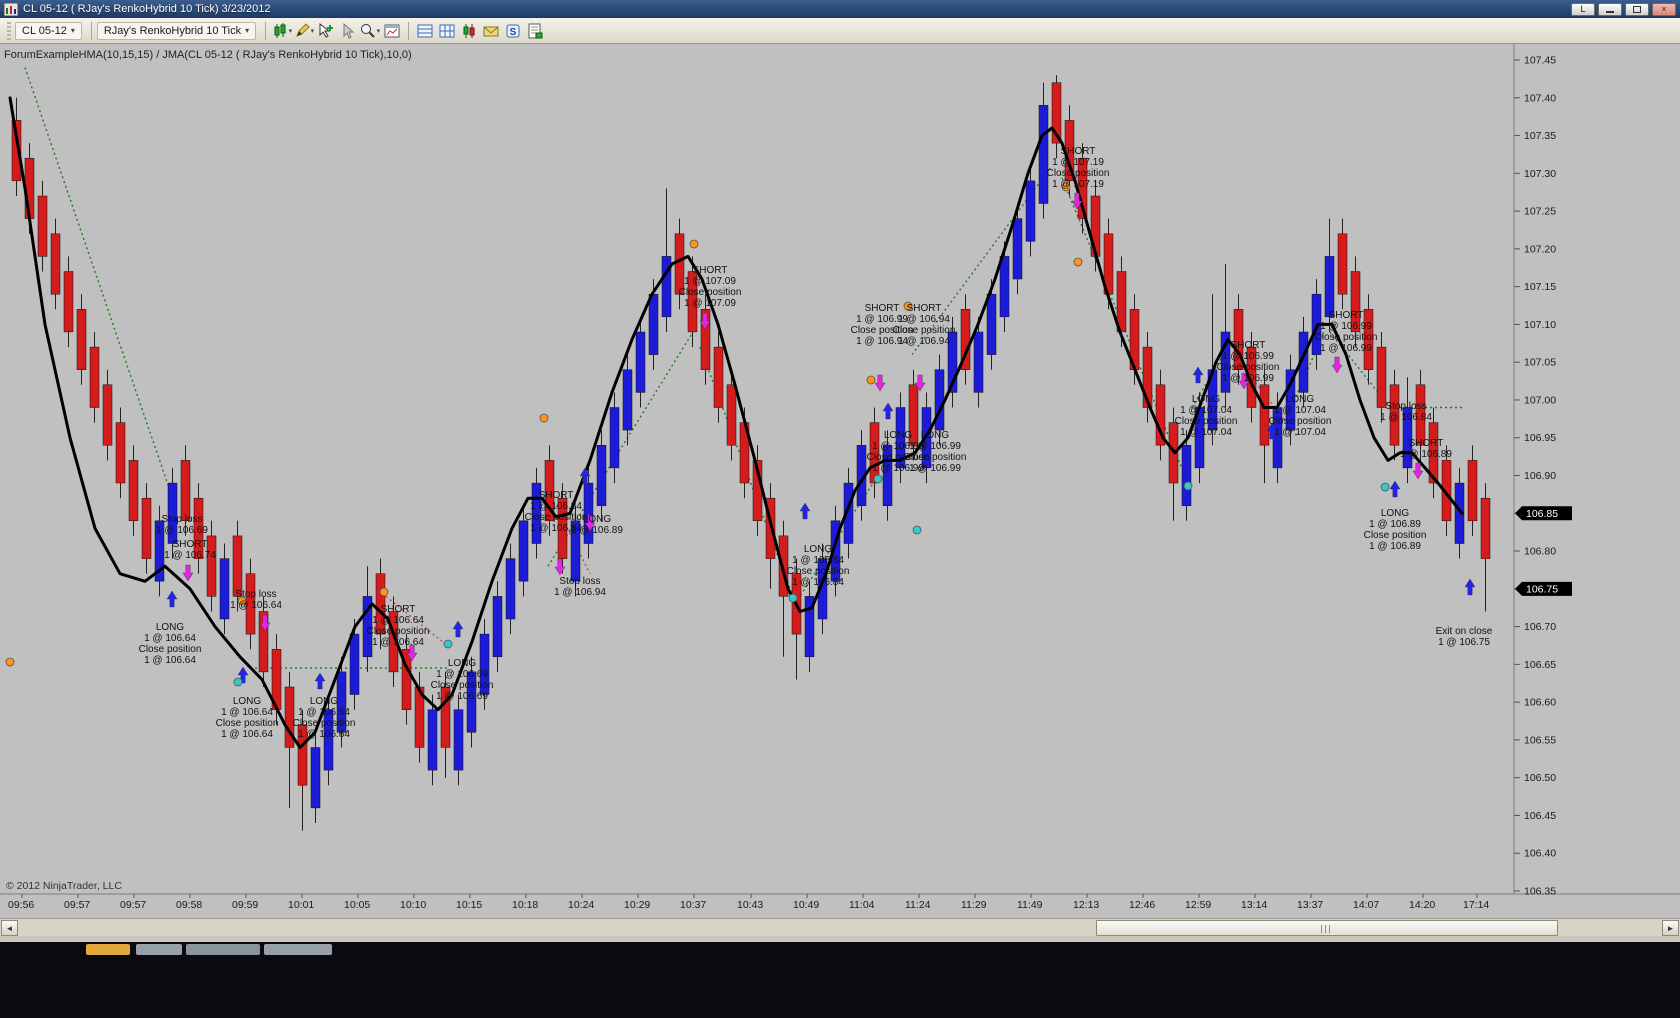  Describe the element at coordinates (1540, 212) in the screenshot. I see `price-axis-label: 107.25` at that location.